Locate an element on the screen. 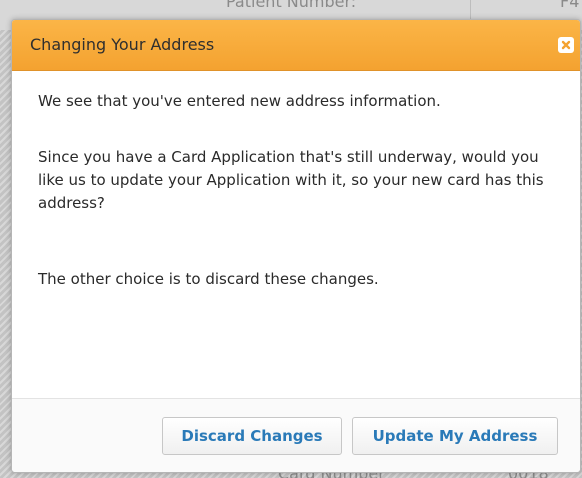  close-icon is located at coordinates (566, 45).